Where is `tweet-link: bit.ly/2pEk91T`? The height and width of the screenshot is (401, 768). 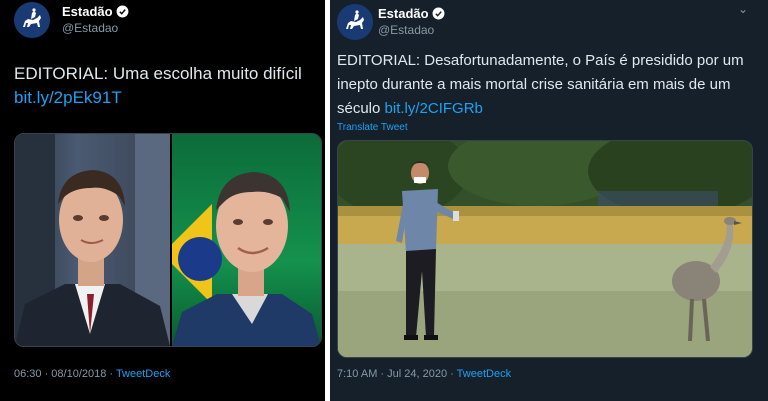 tweet-link: bit.ly/2pEk91T is located at coordinates (68, 97).